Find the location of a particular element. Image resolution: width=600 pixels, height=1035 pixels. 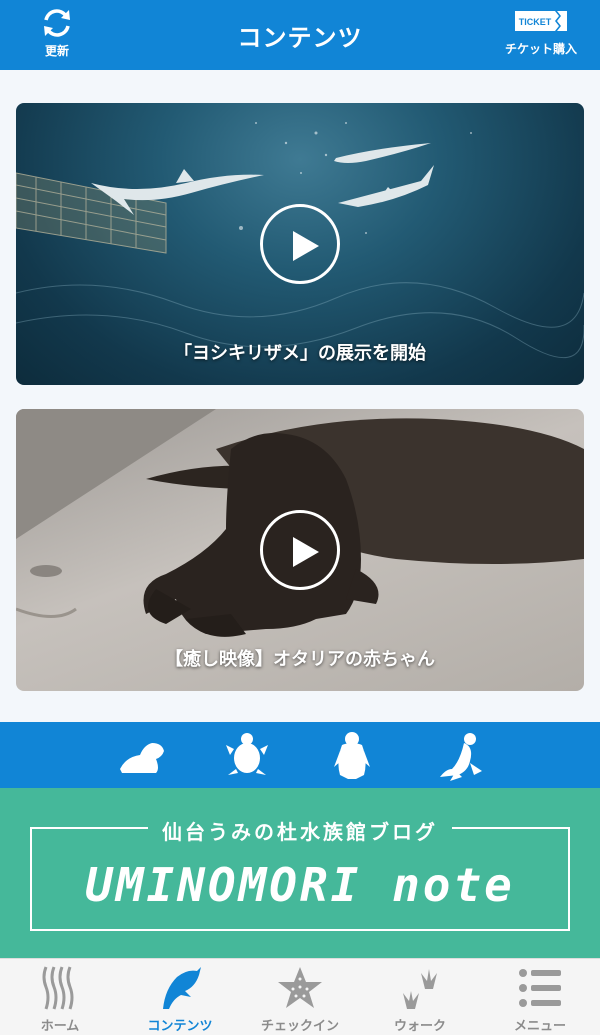

tab-label: ウォーク is located at coordinates (419, 1026).